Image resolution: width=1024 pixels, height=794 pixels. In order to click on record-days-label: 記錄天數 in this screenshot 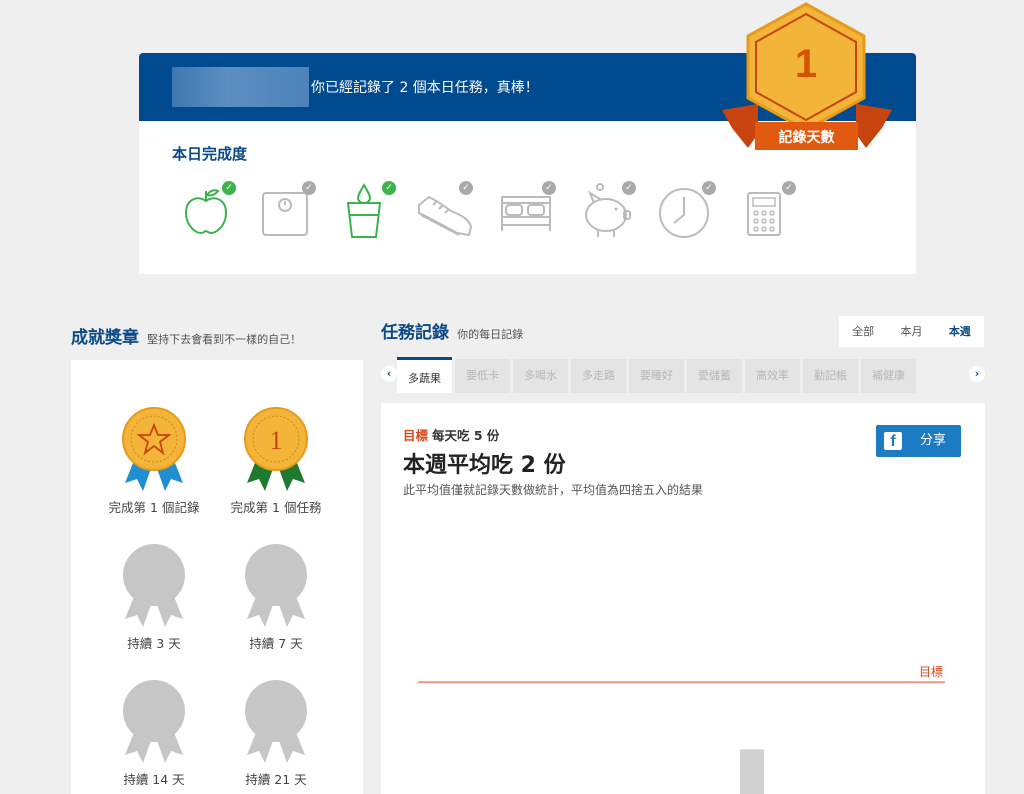, I will do `click(806, 138)`.